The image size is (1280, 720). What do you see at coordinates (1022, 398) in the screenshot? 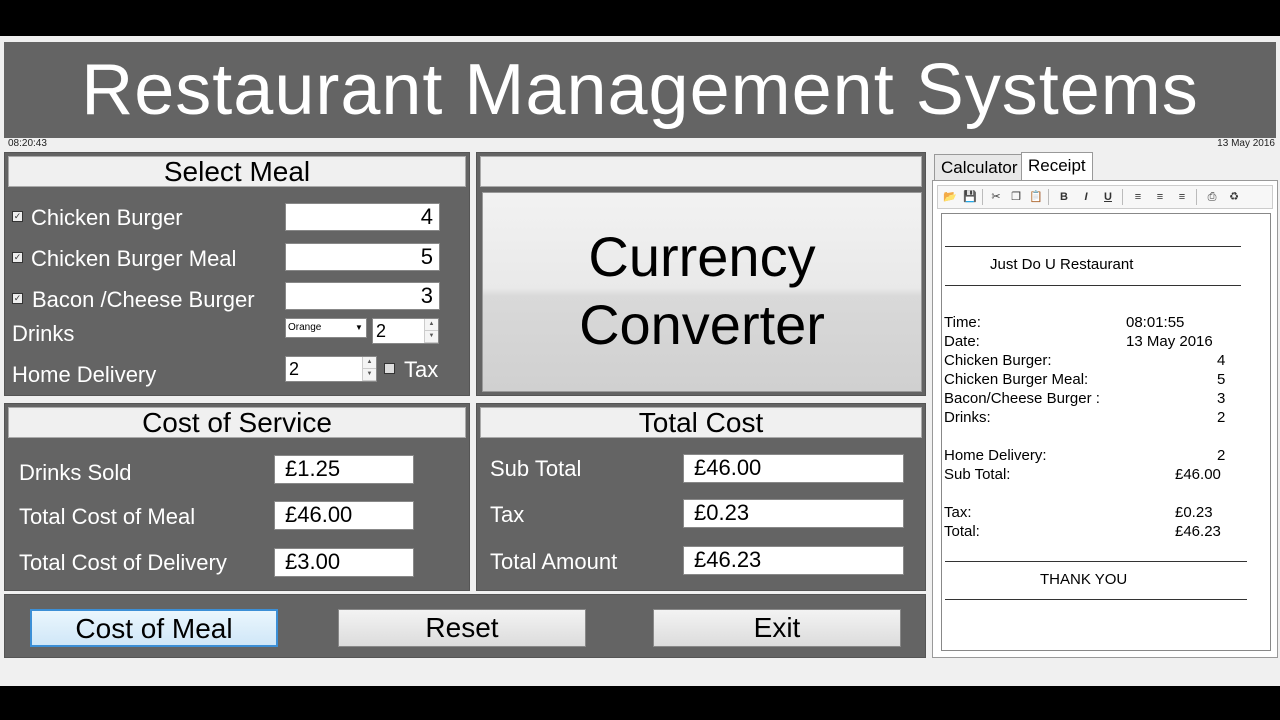
I see `receipt-row-label: Bacon/Cheese Burger :` at bounding box center [1022, 398].